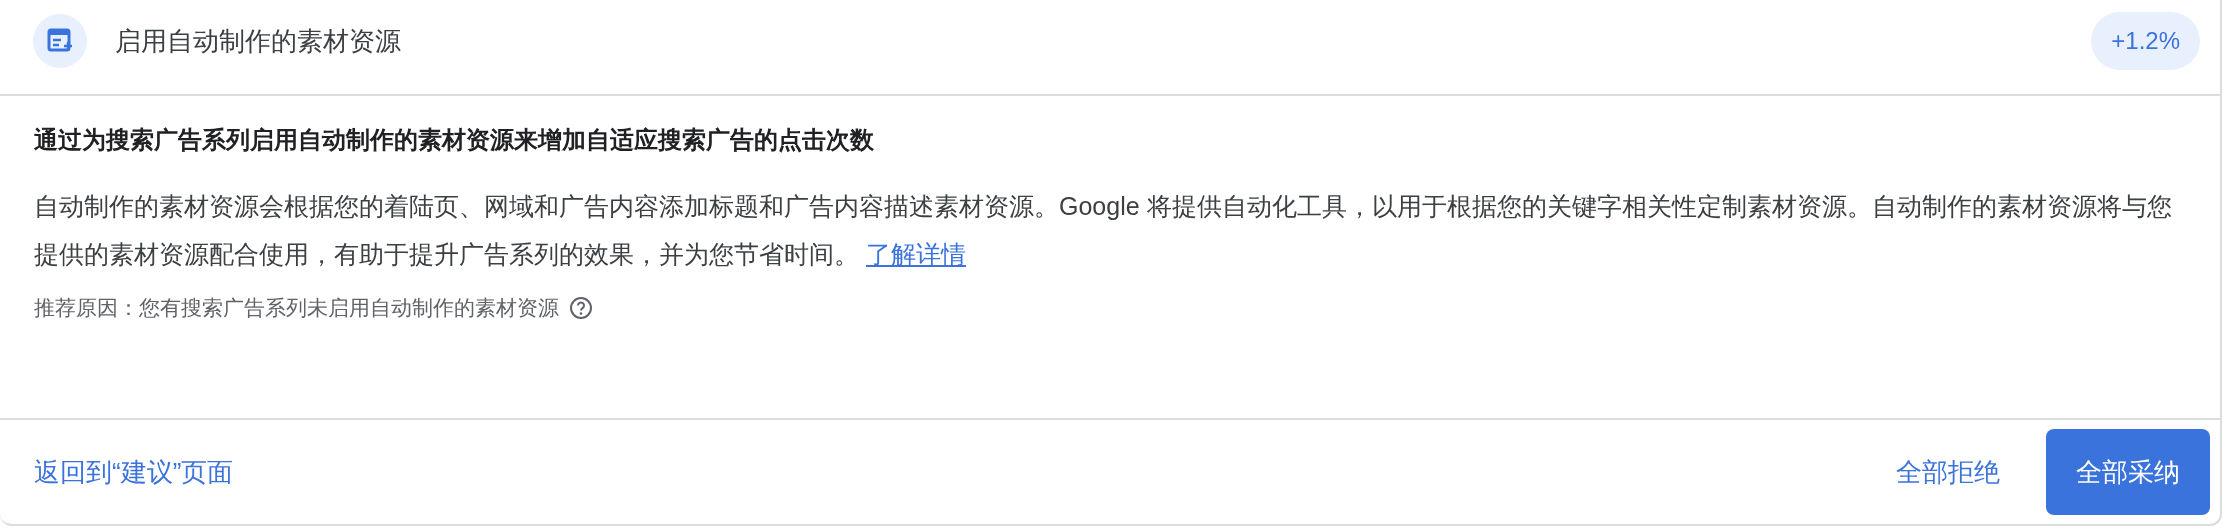 Image resolution: width=2232 pixels, height=530 pixels. What do you see at coordinates (1948, 472) in the screenshot?
I see `dismiss-all-button: 全部拒绝` at bounding box center [1948, 472].